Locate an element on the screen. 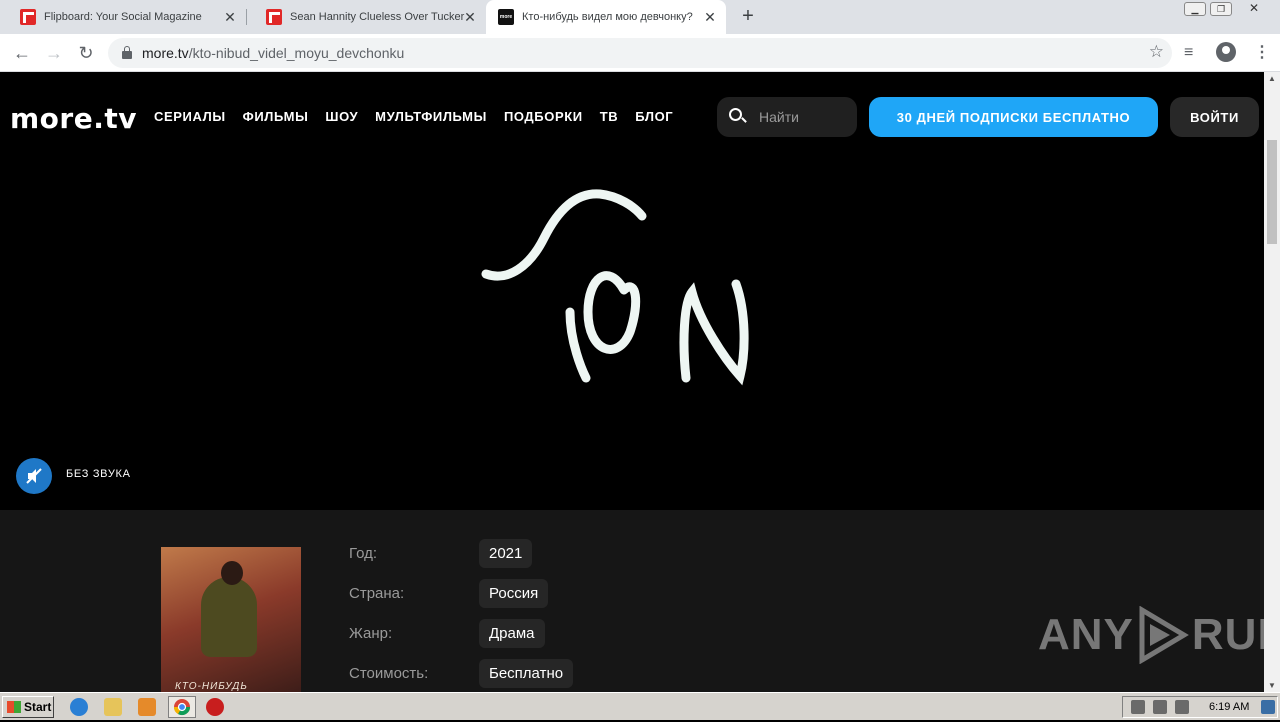  detail-label: Стоимость: is located at coordinates (389, 673).